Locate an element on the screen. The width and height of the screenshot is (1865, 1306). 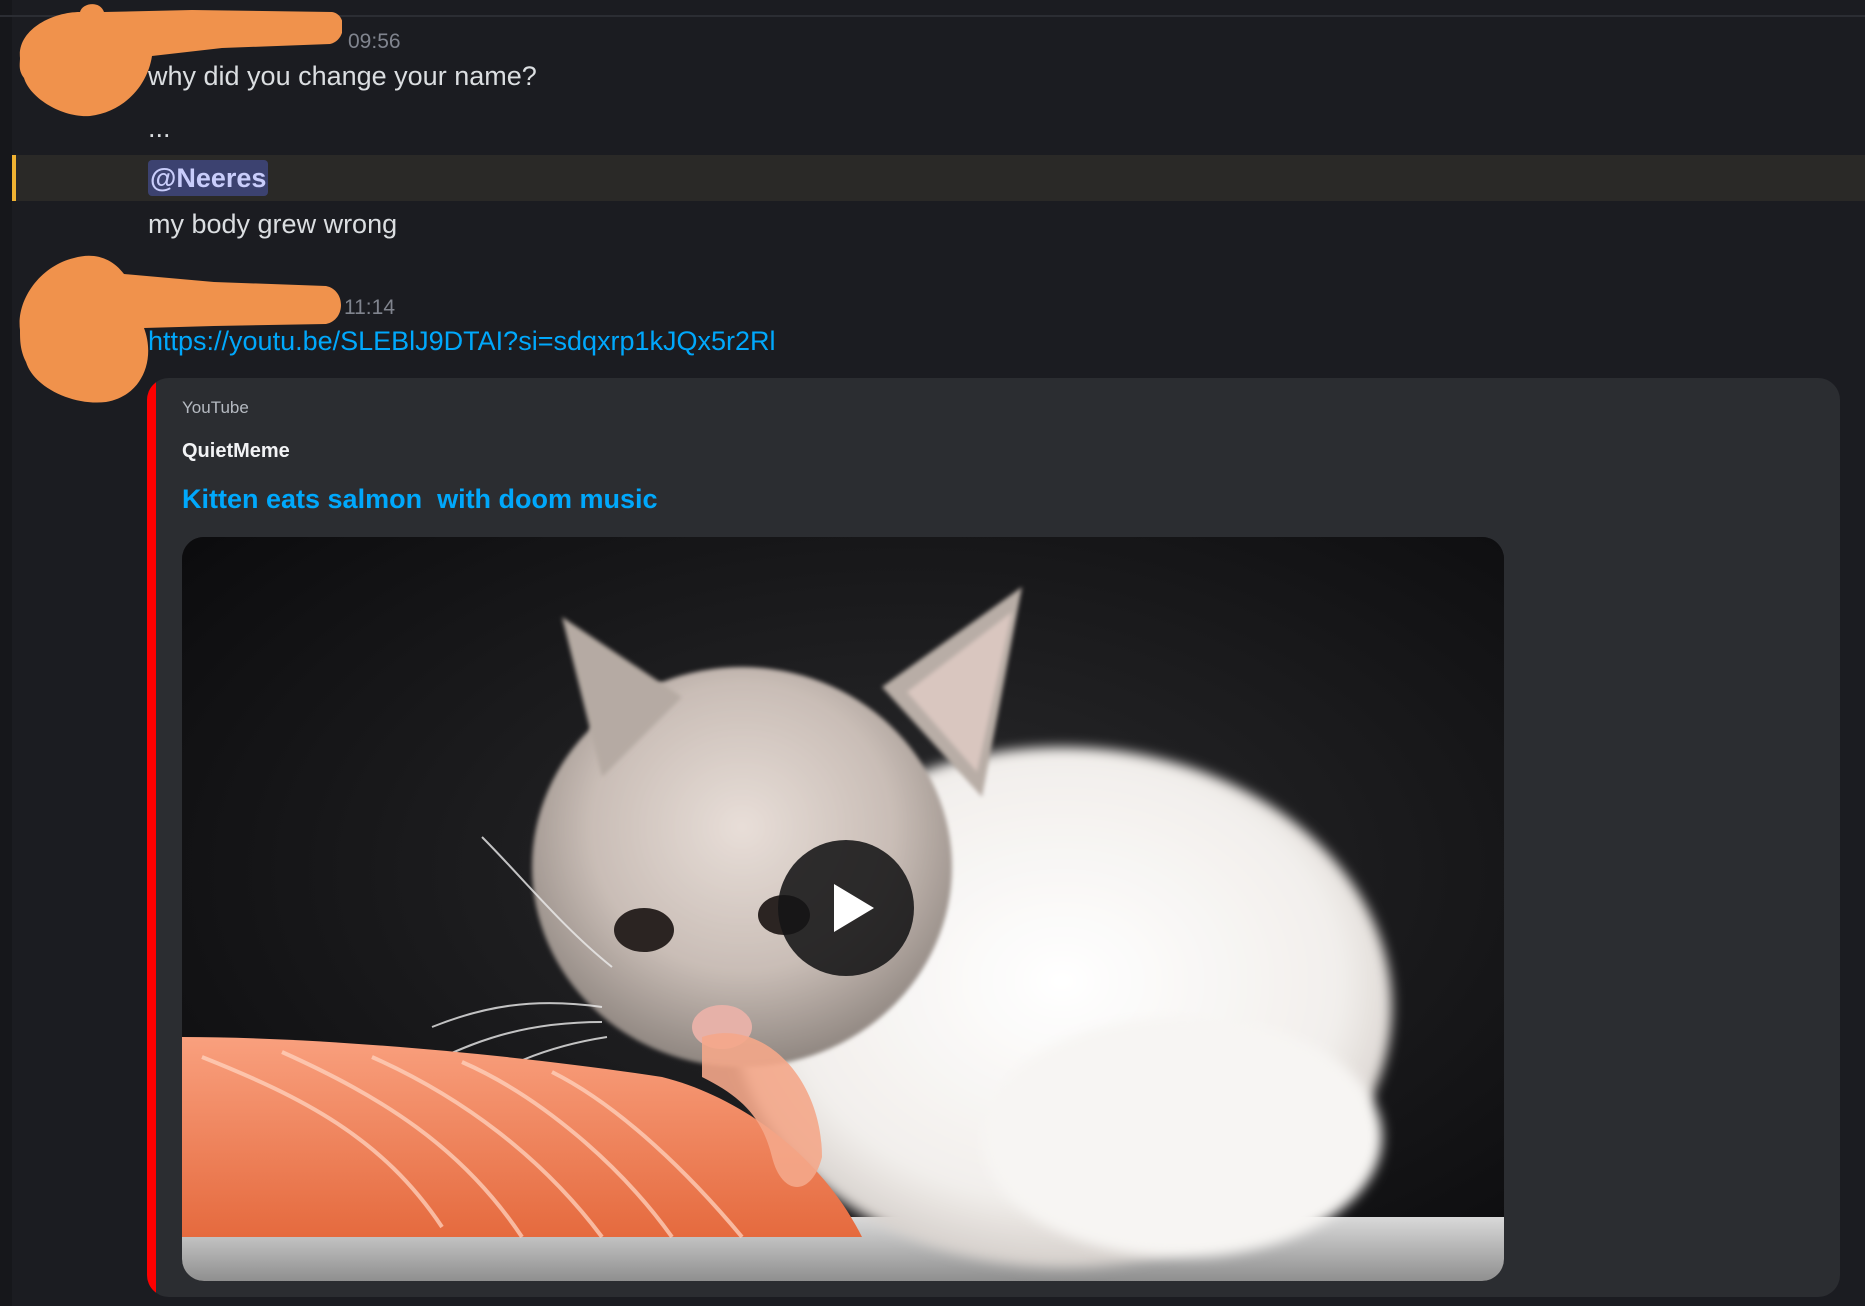
embed-author: QuietMeme is located at coordinates (236, 451).